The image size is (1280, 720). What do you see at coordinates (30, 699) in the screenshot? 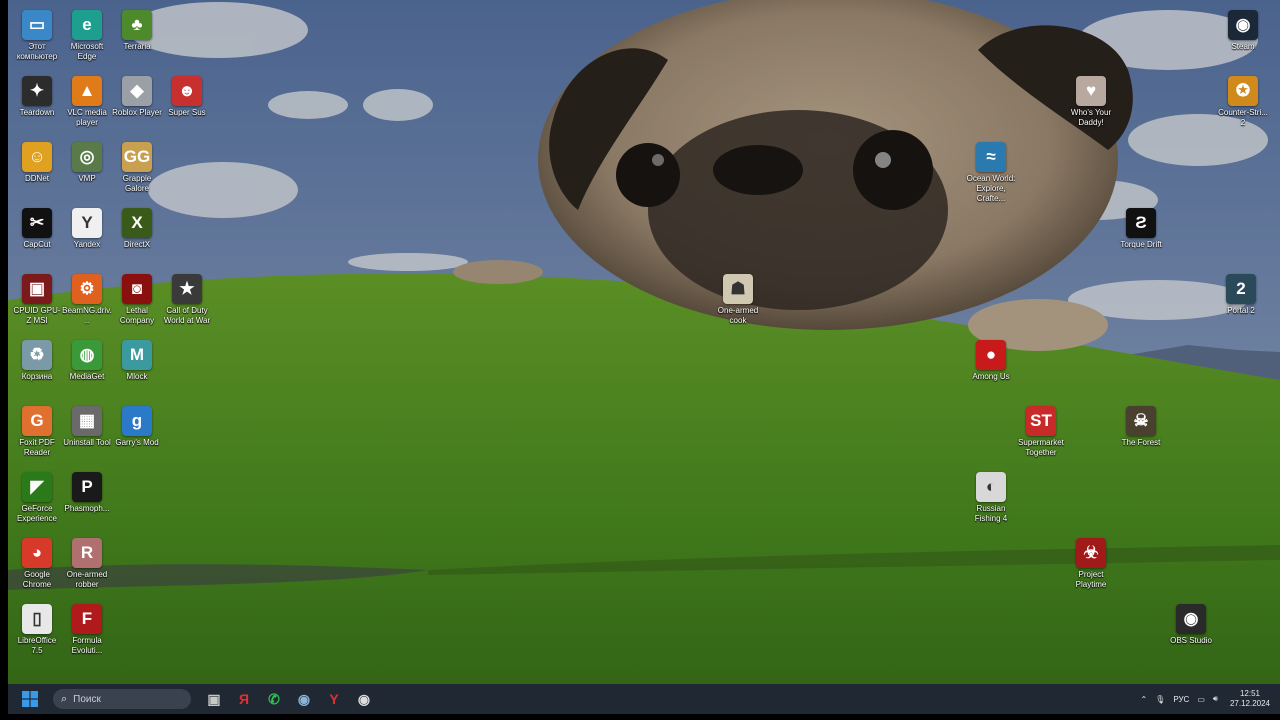
I see `start-button` at bounding box center [30, 699].